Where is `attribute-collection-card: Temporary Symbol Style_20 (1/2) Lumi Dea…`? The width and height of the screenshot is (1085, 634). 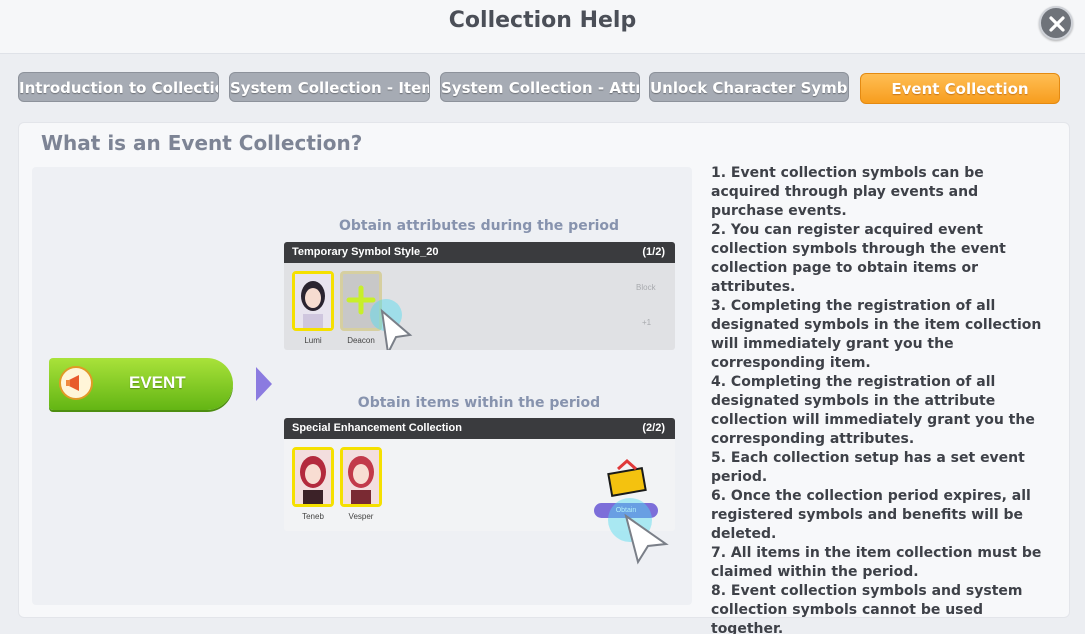
attribute-collection-card: Temporary Symbol Style_20 (1/2) Lumi Dea… is located at coordinates (479, 296).